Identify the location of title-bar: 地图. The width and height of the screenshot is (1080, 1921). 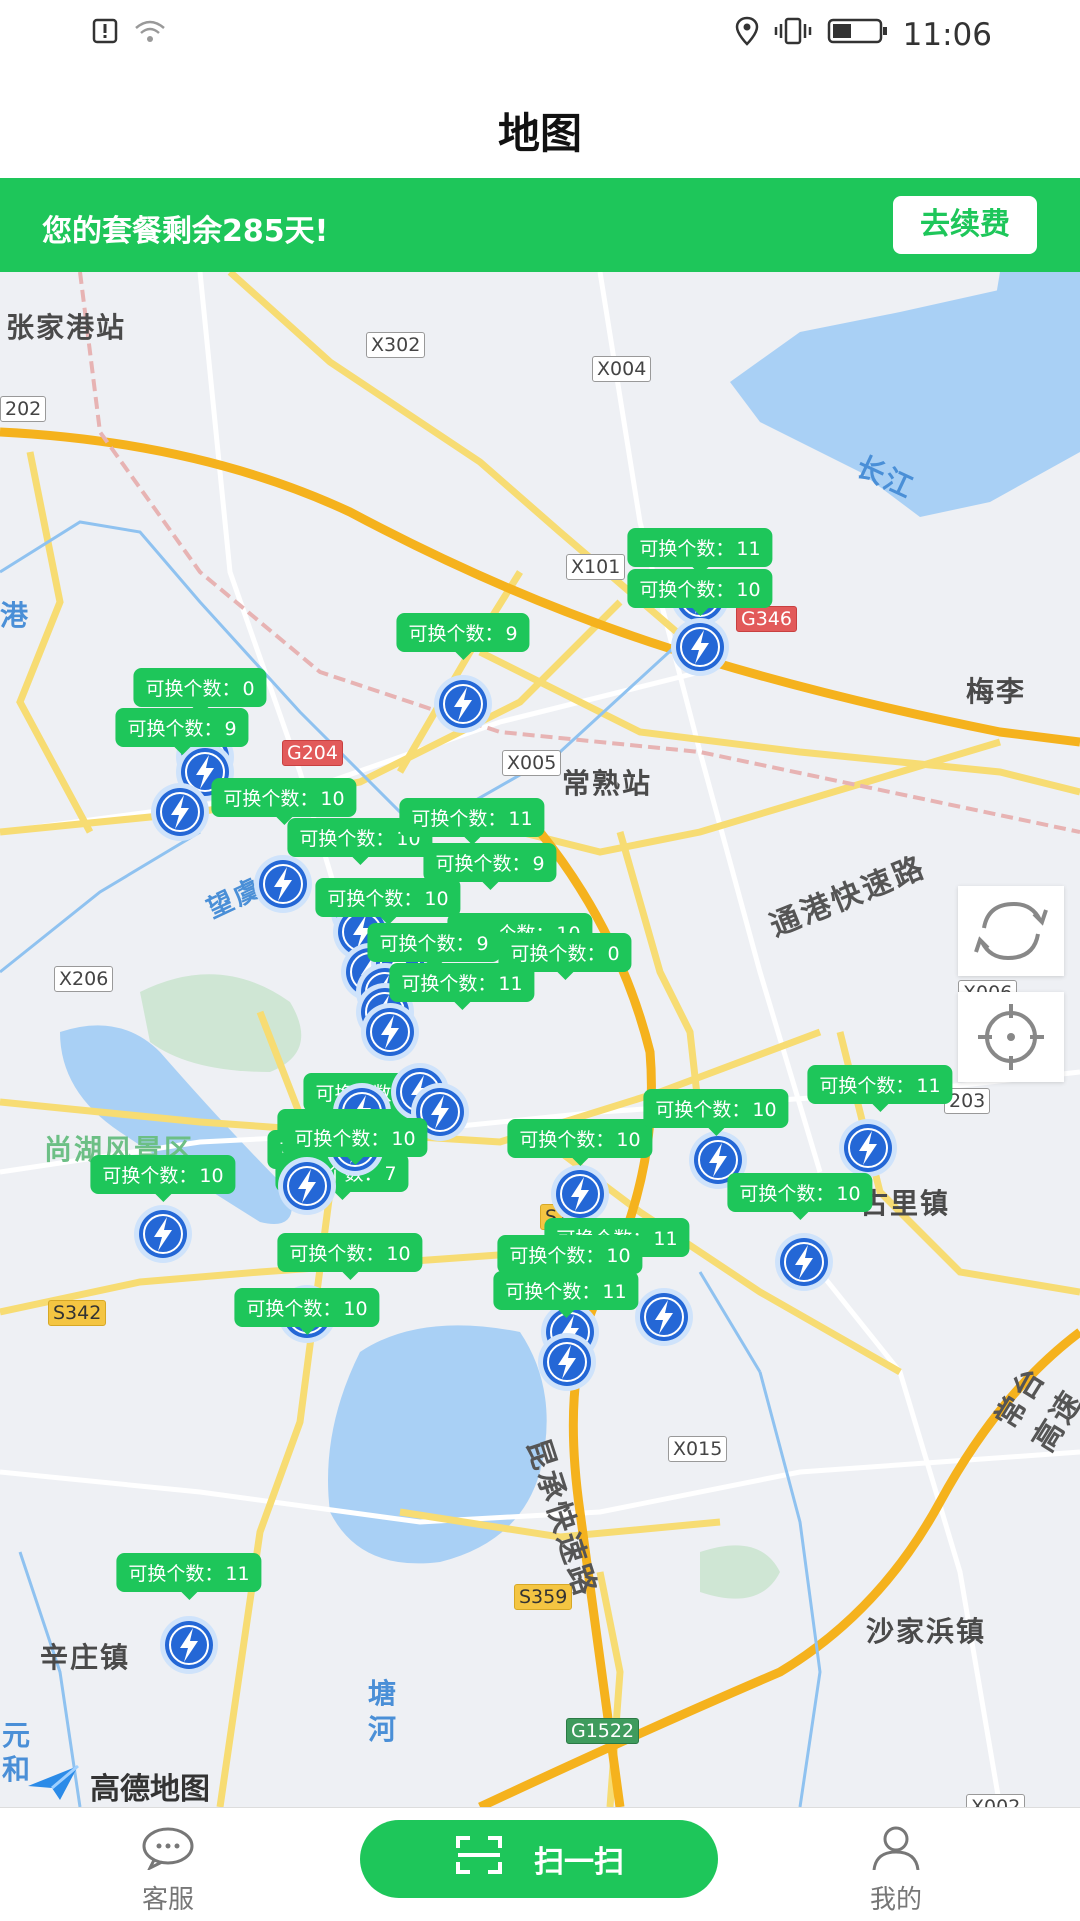
(540, 124).